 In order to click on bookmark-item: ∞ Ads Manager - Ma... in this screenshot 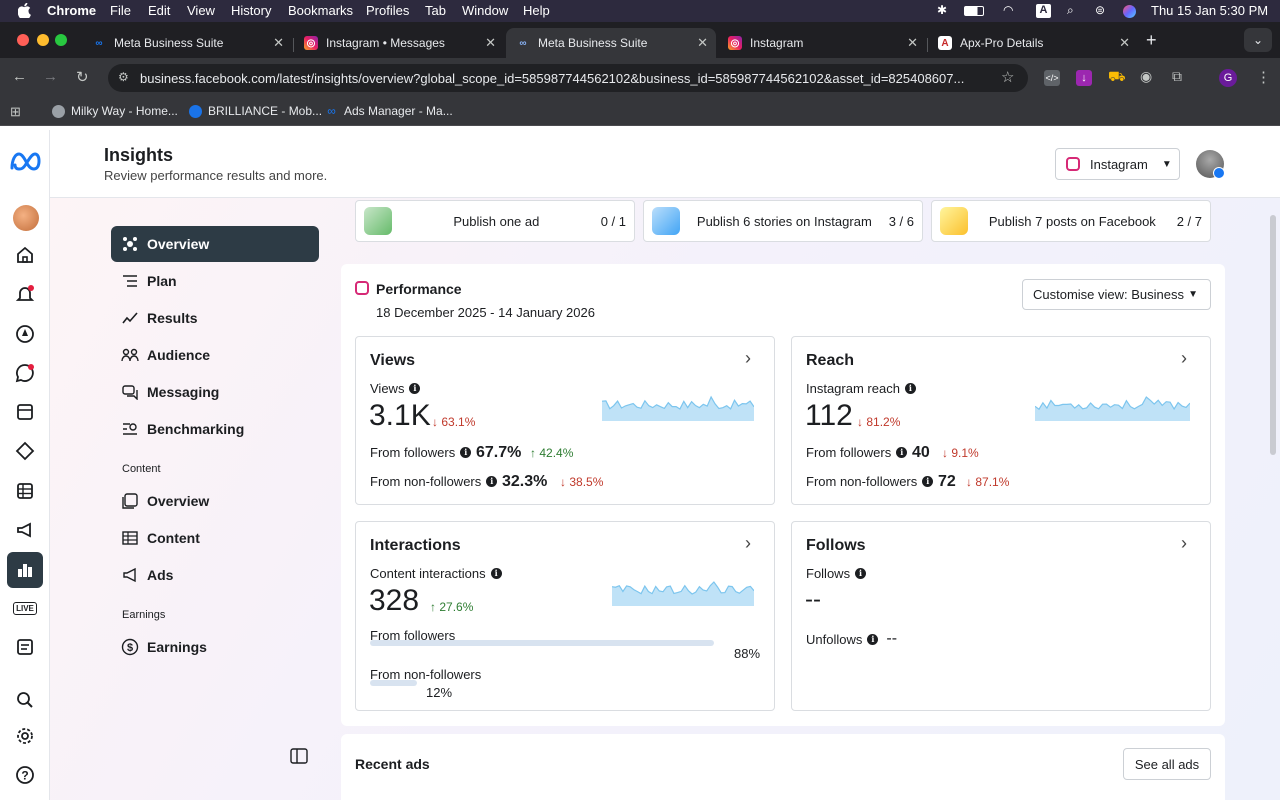, I will do `click(389, 111)`.